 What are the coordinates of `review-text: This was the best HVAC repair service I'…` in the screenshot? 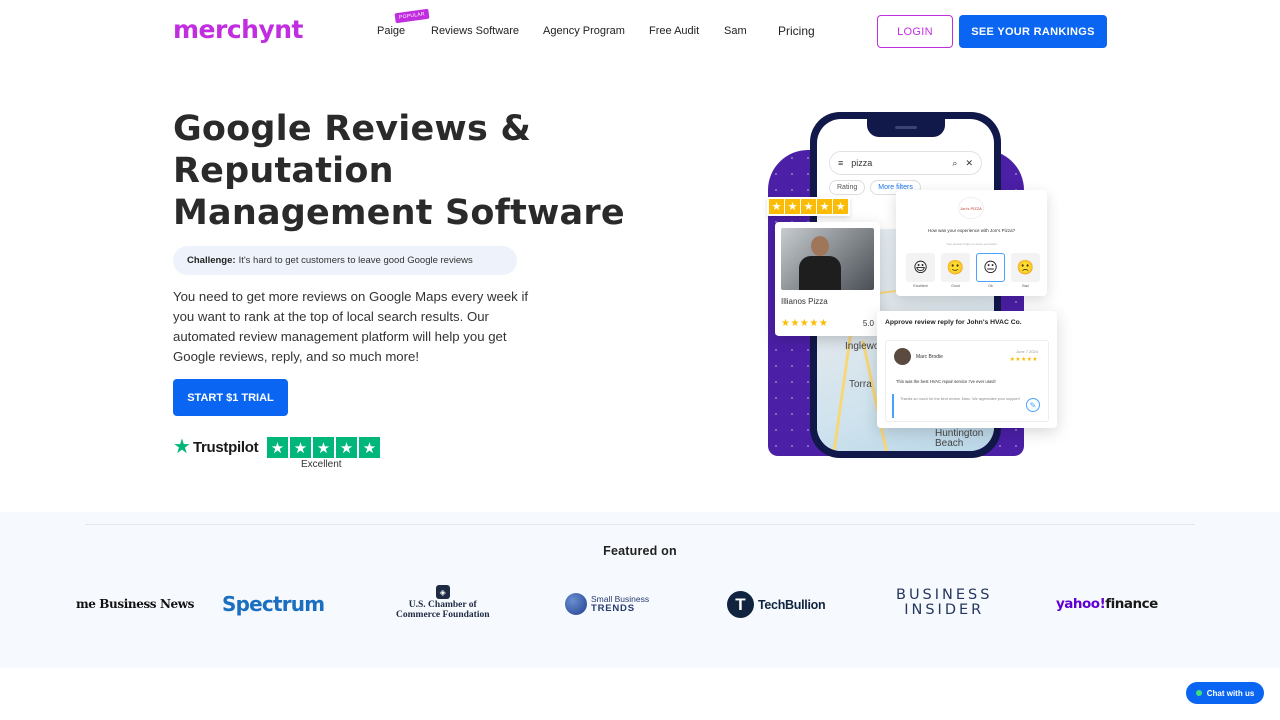 It's located at (946, 381).